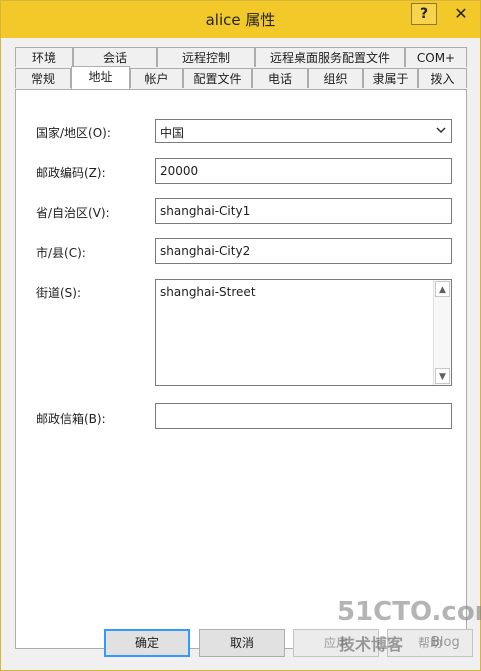 This screenshot has width=481, height=671. What do you see at coordinates (100, 77) in the screenshot?
I see `tab-address: 地址` at bounding box center [100, 77].